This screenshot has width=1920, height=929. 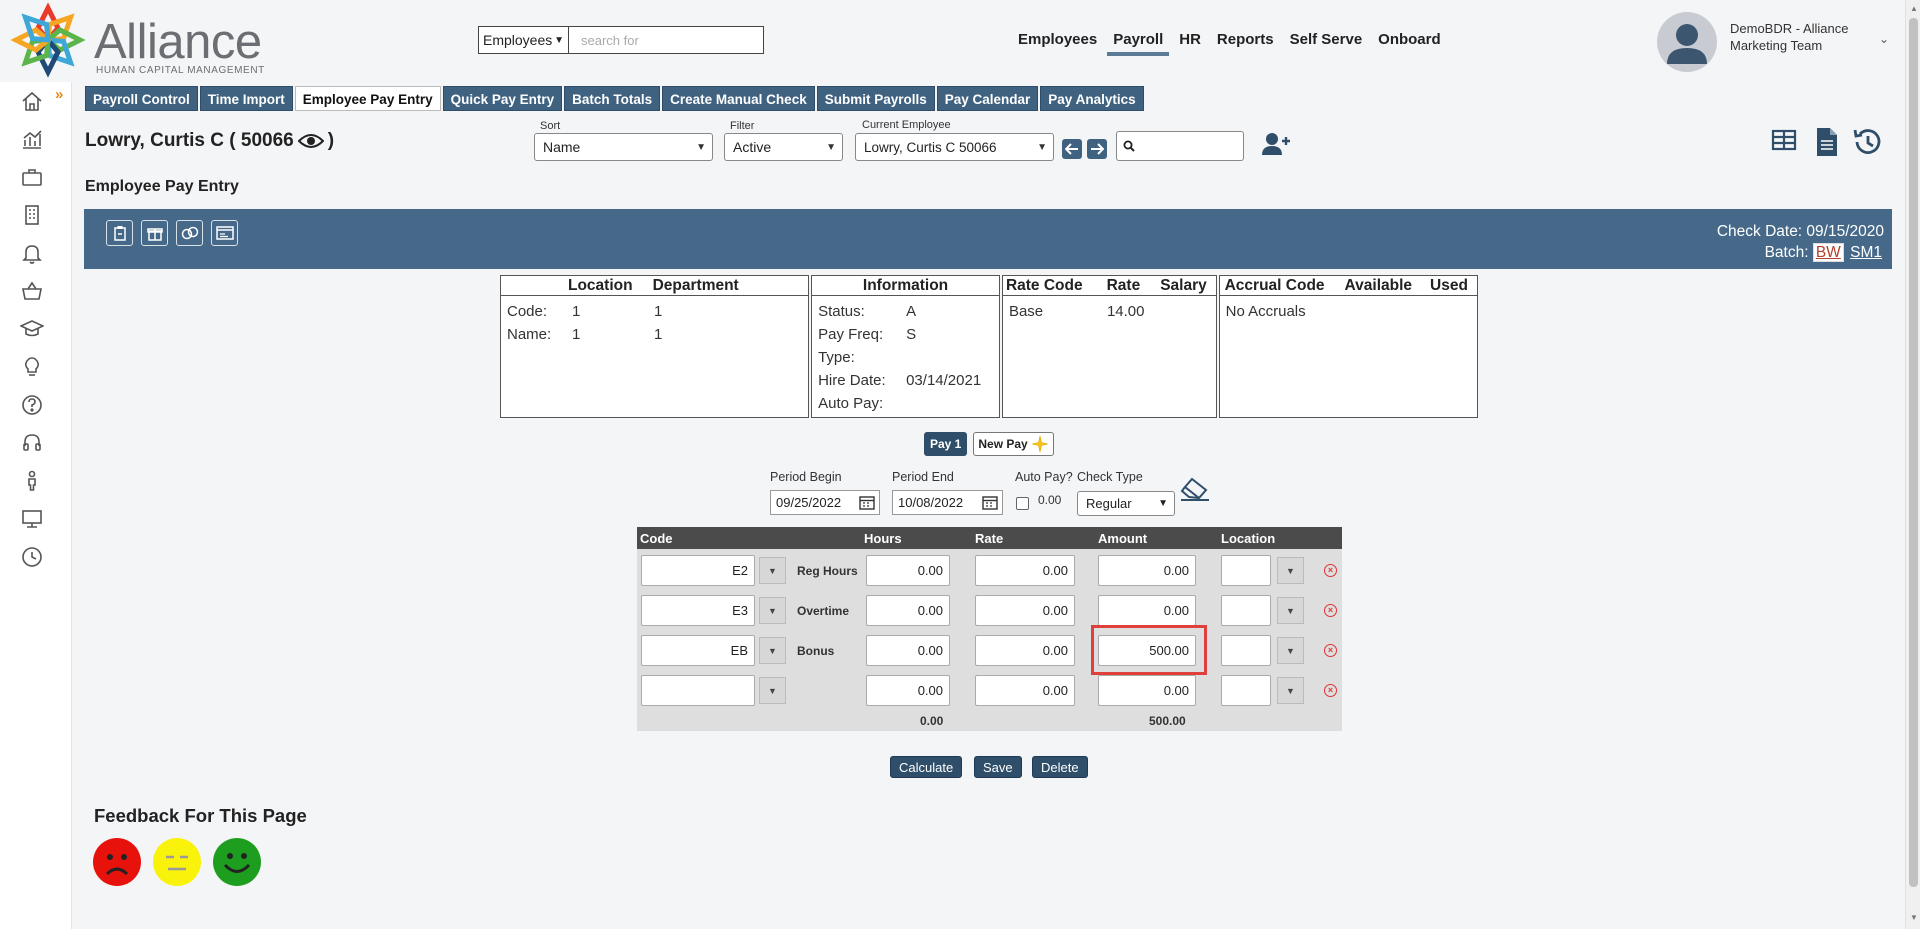 What do you see at coordinates (1097, 149) in the screenshot?
I see `next-employee-button` at bounding box center [1097, 149].